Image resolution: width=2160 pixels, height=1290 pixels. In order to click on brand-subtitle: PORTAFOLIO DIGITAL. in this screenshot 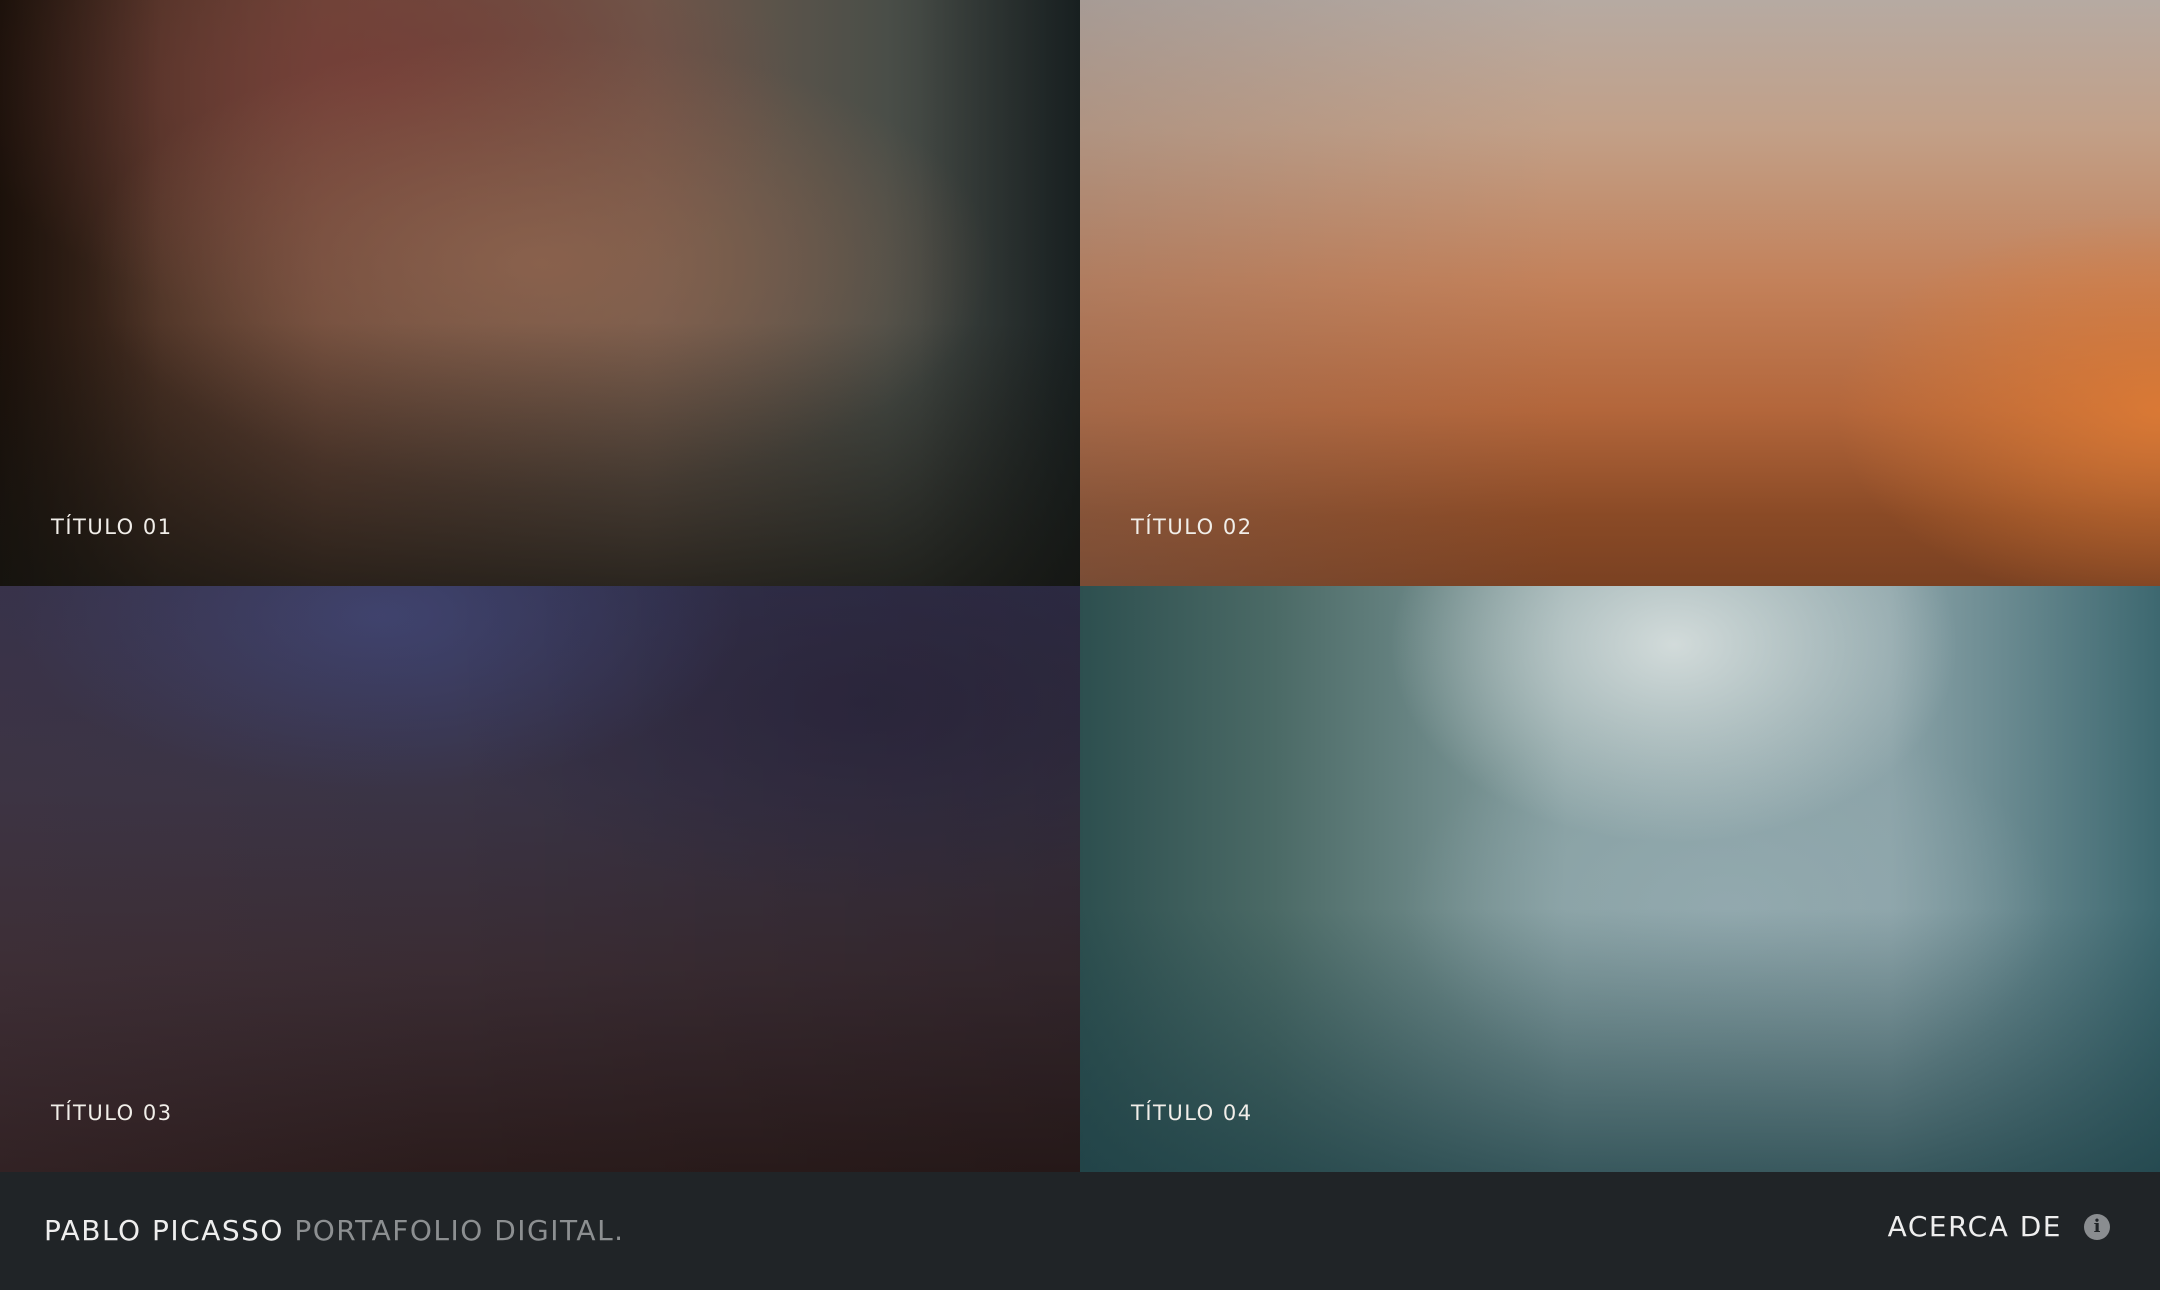, I will do `click(459, 1230)`.